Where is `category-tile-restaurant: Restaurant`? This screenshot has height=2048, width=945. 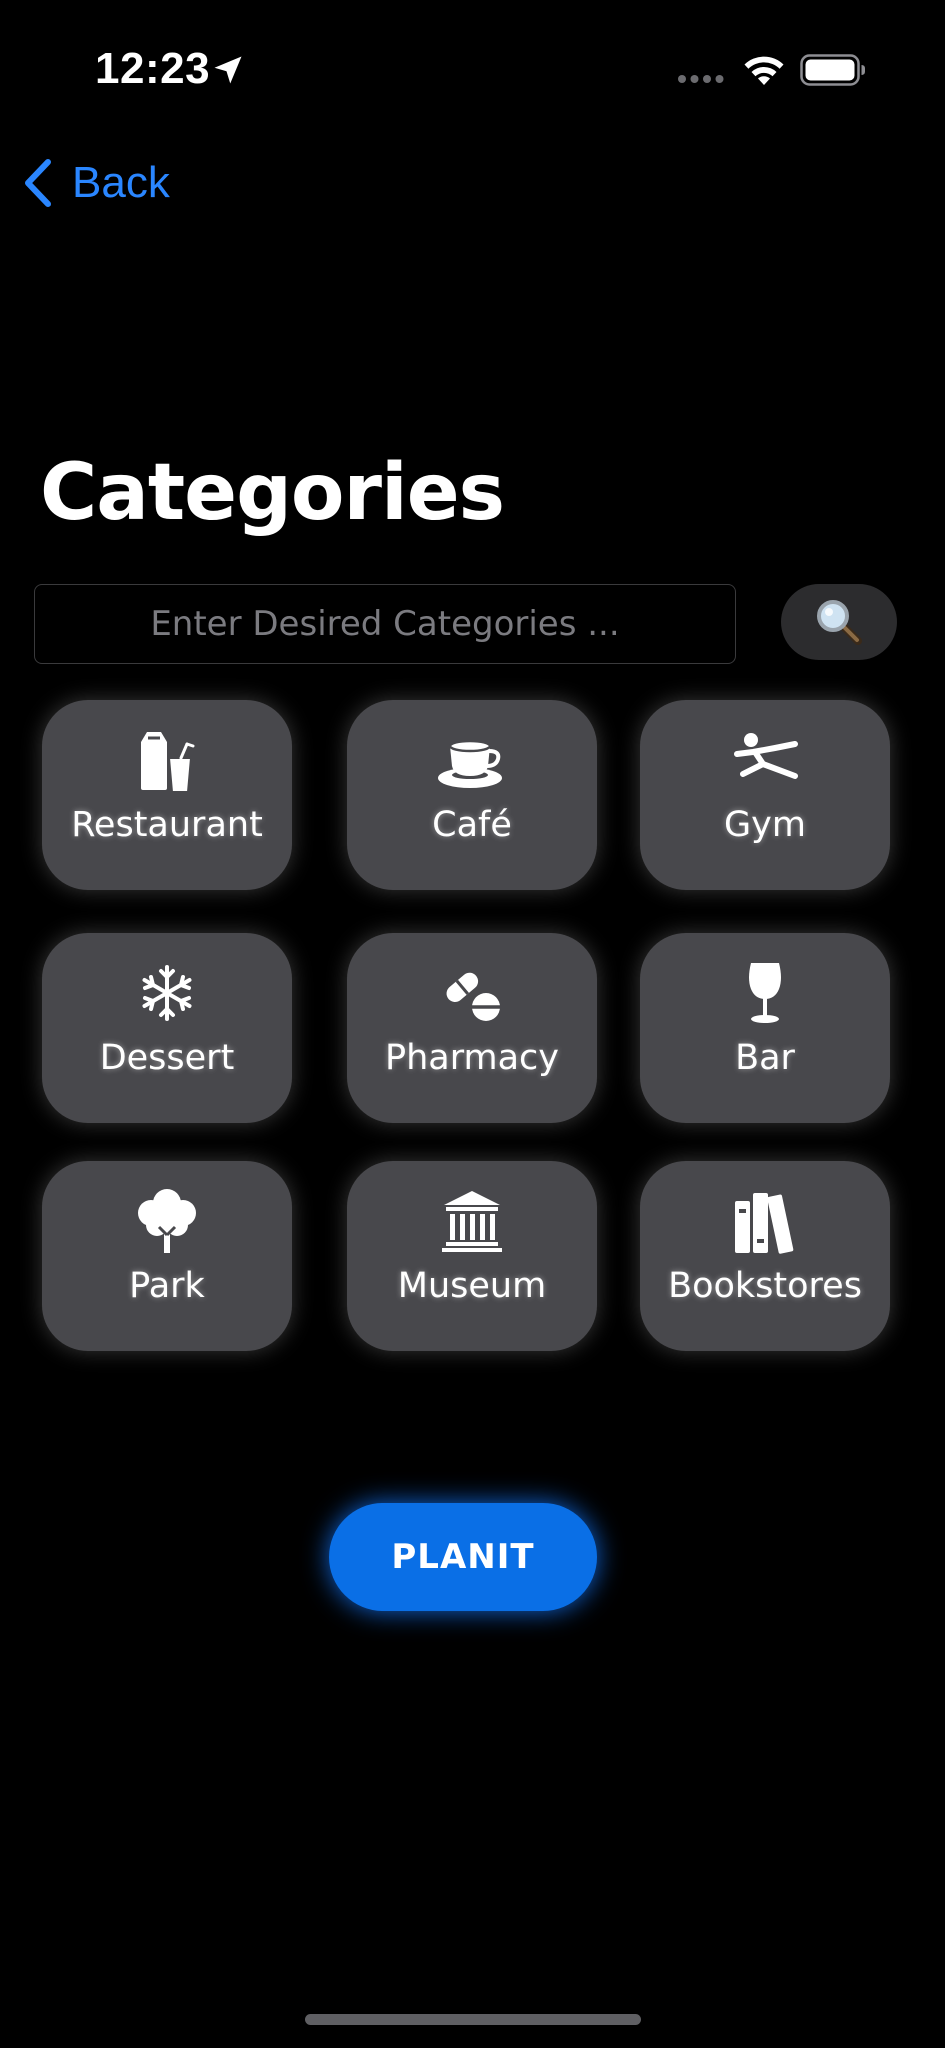 category-tile-restaurant: Restaurant is located at coordinates (167, 795).